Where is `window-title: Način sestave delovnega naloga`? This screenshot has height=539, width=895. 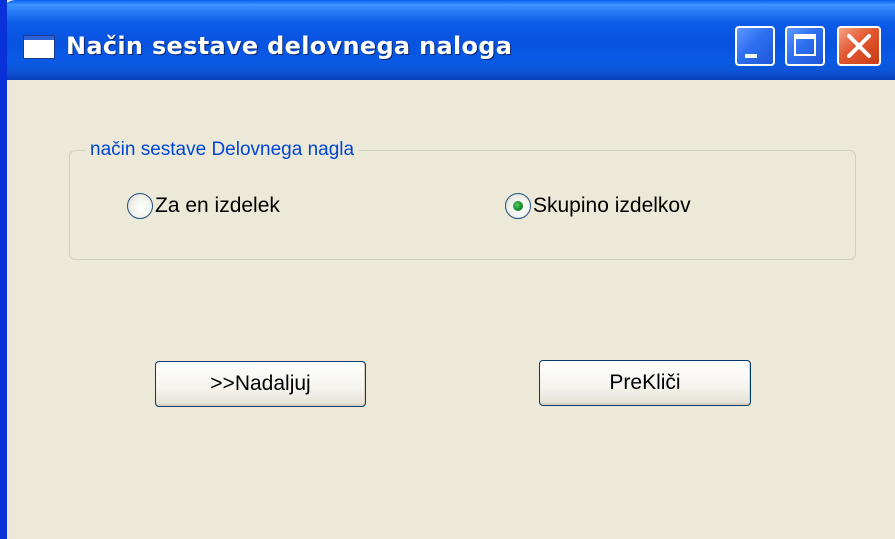
window-title: Način sestave delovnega naloga is located at coordinates (289, 46).